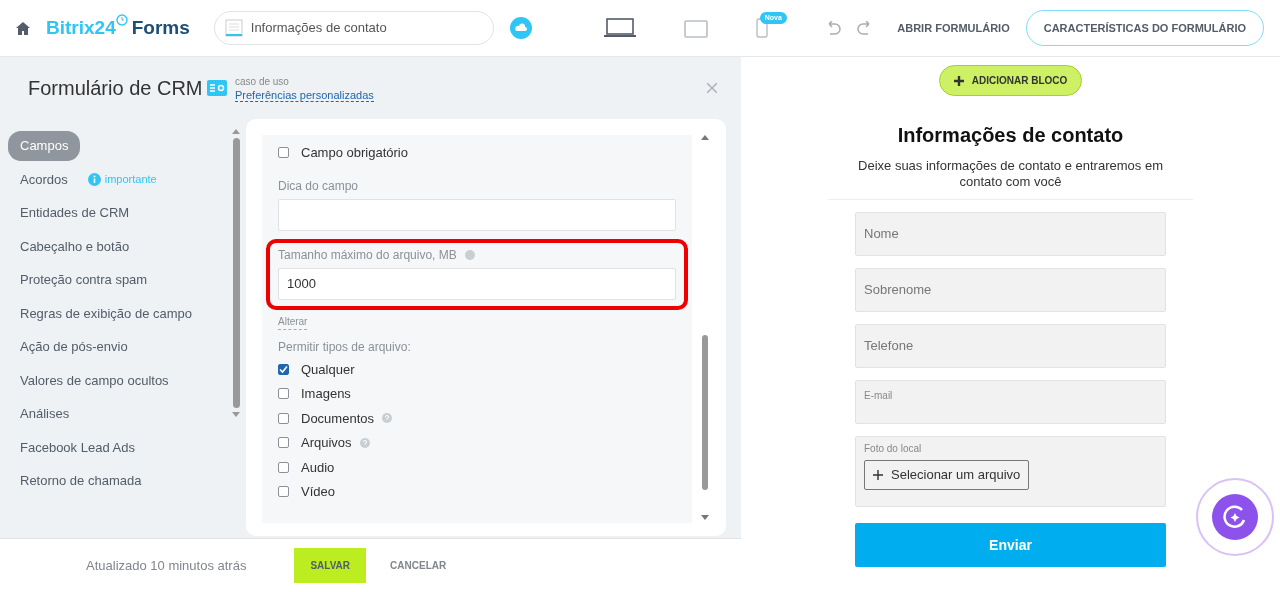 This screenshot has height=592, width=1280. What do you see at coordinates (833, 28) in the screenshot?
I see `undo-icon` at bounding box center [833, 28].